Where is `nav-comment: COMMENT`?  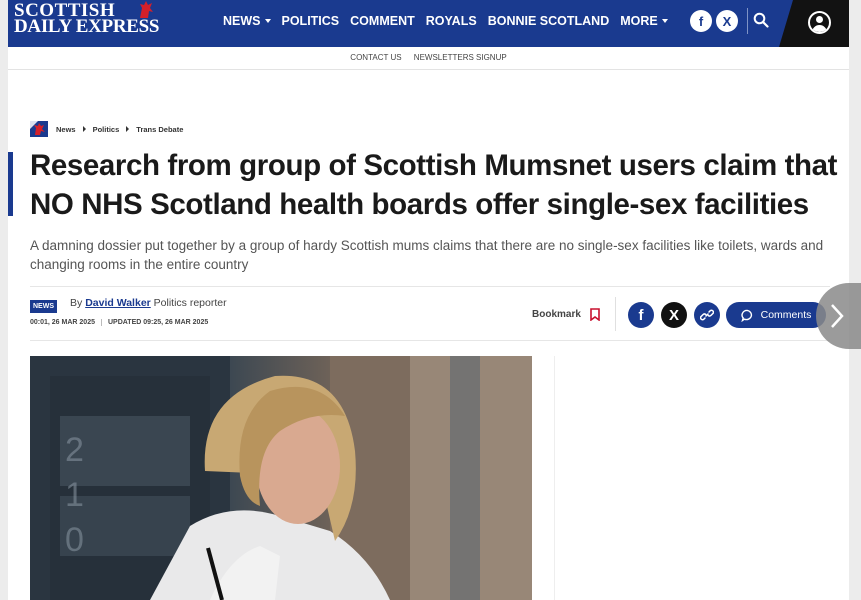 nav-comment: COMMENT is located at coordinates (382, 21).